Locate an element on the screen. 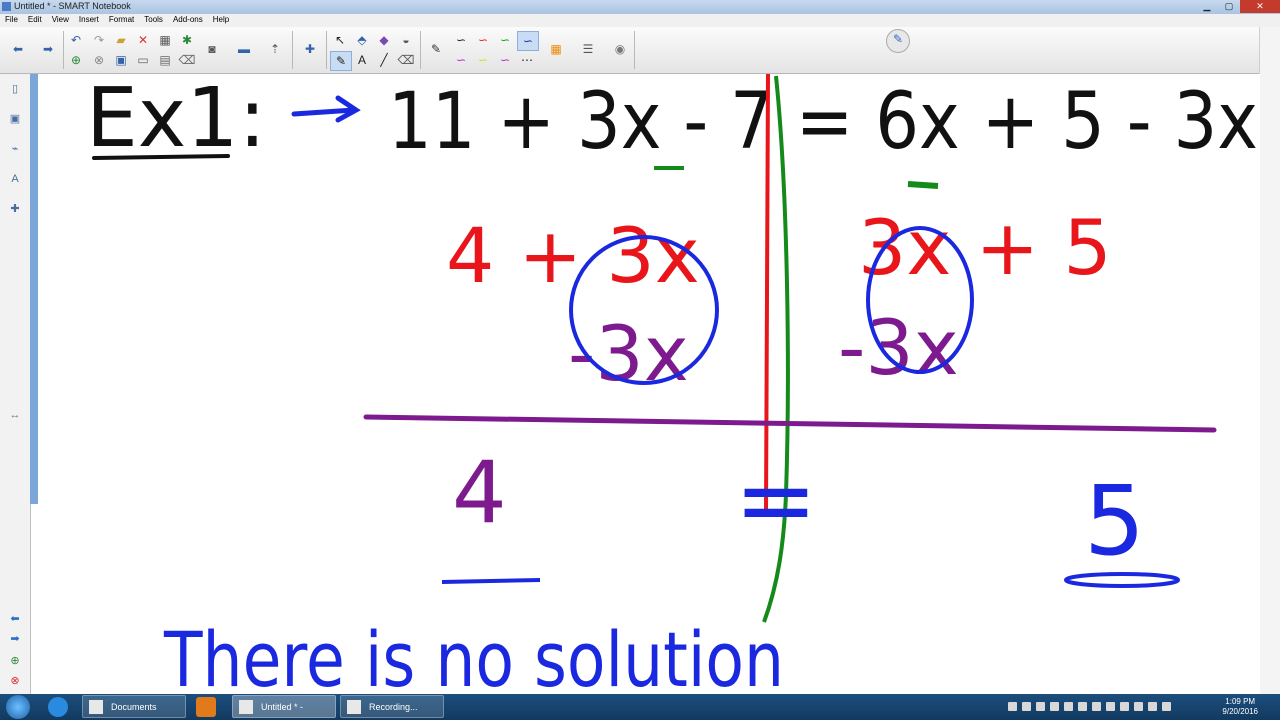  pen-blue-icon: ∽ is located at coordinates (528, 41).